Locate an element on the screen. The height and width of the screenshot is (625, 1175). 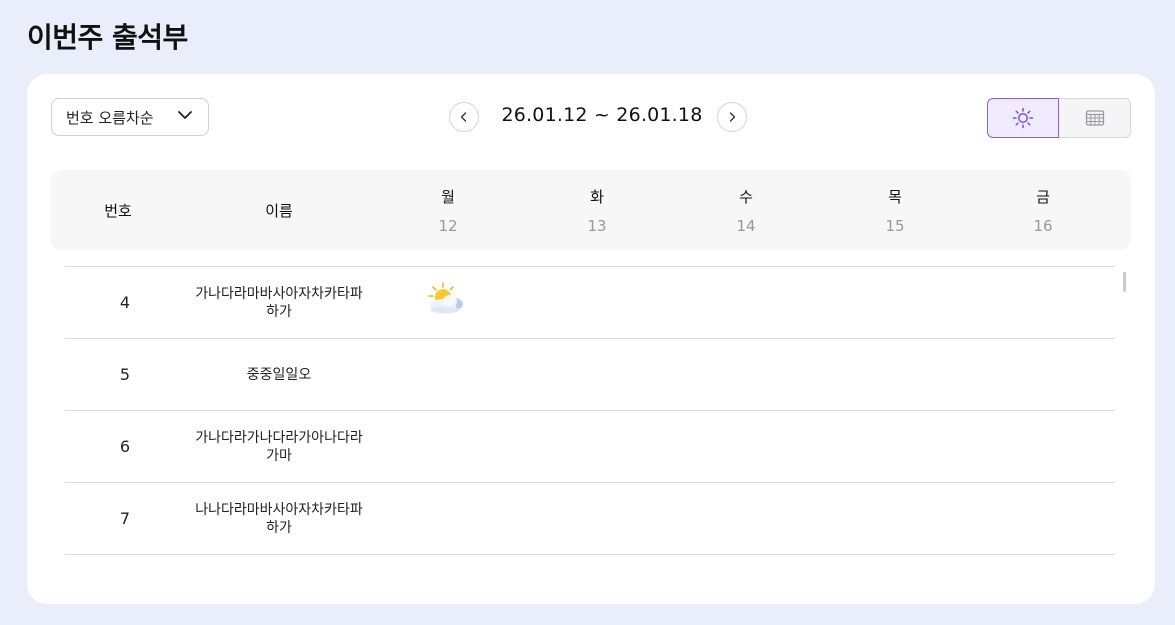
sort-dropdown: 번호 오름차순 is located at coordinates (130, 117).